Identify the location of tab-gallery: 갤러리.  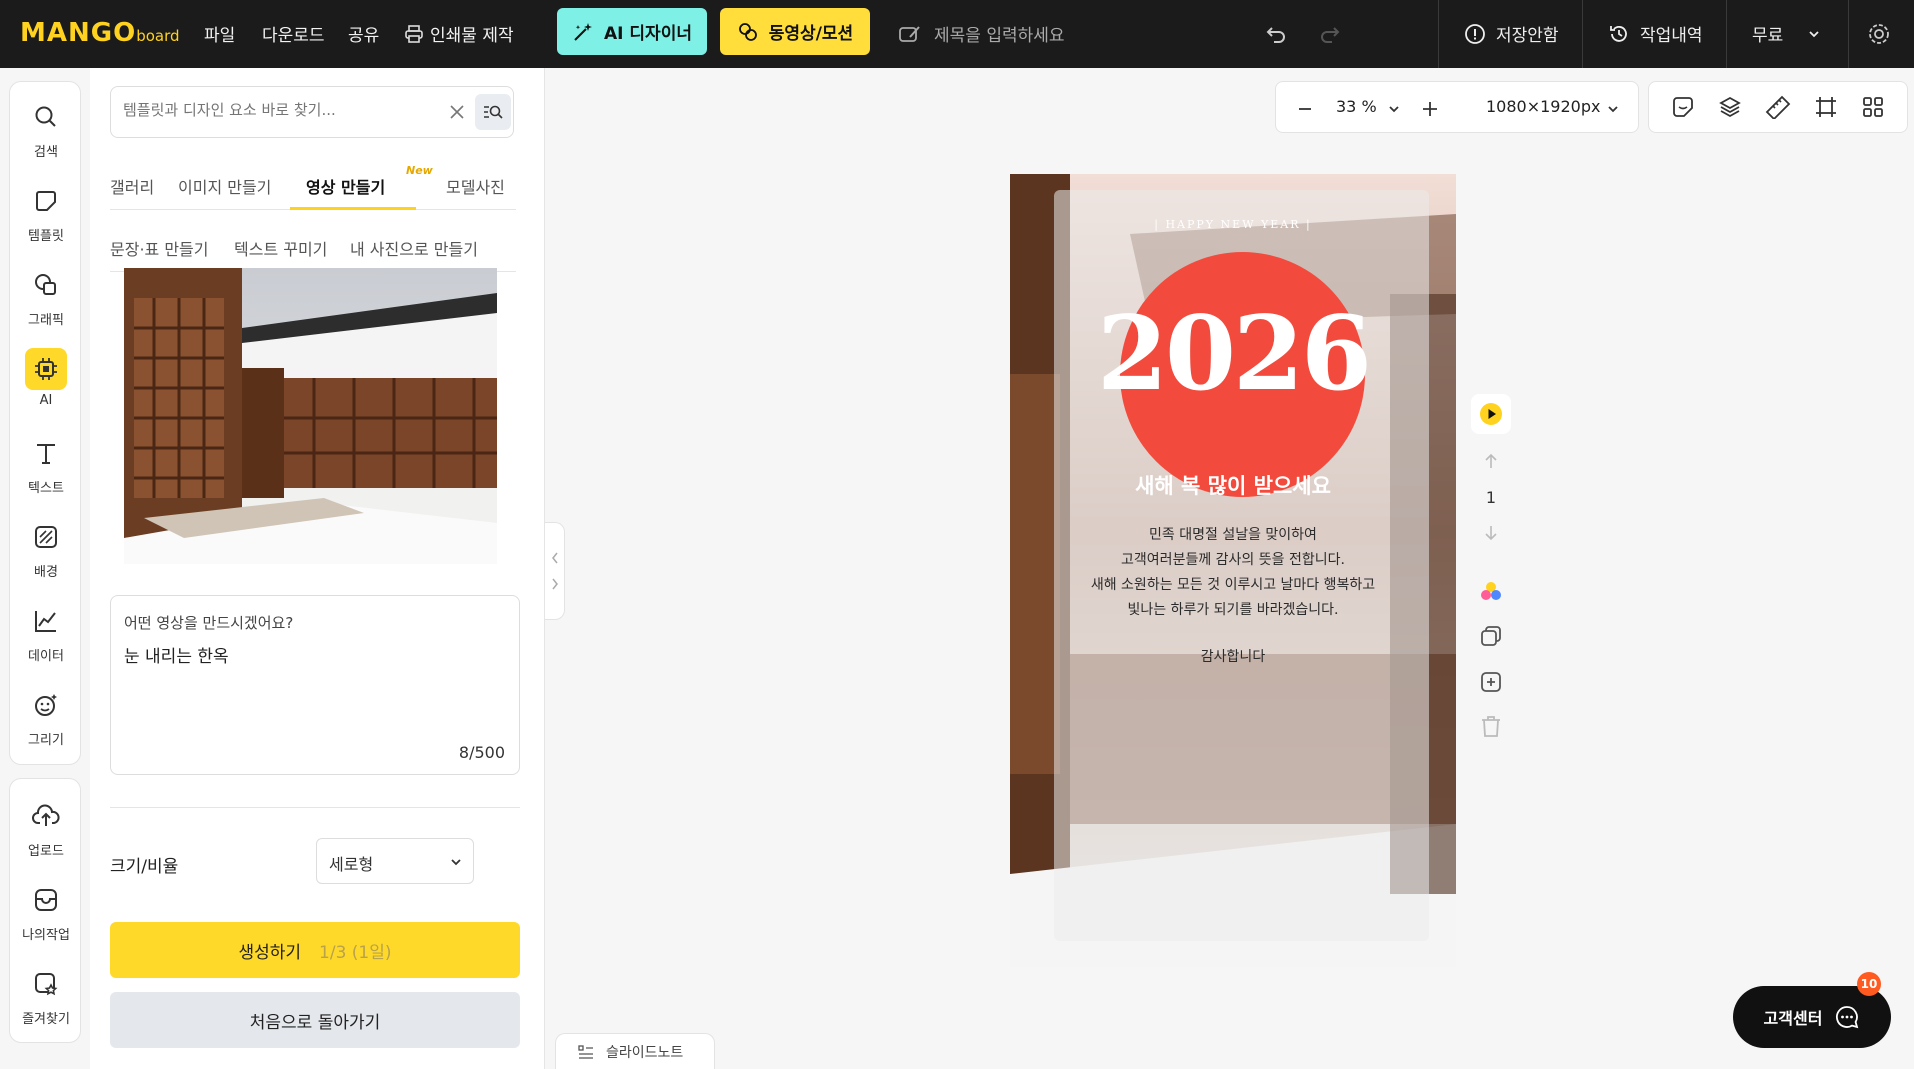
(132, 186).